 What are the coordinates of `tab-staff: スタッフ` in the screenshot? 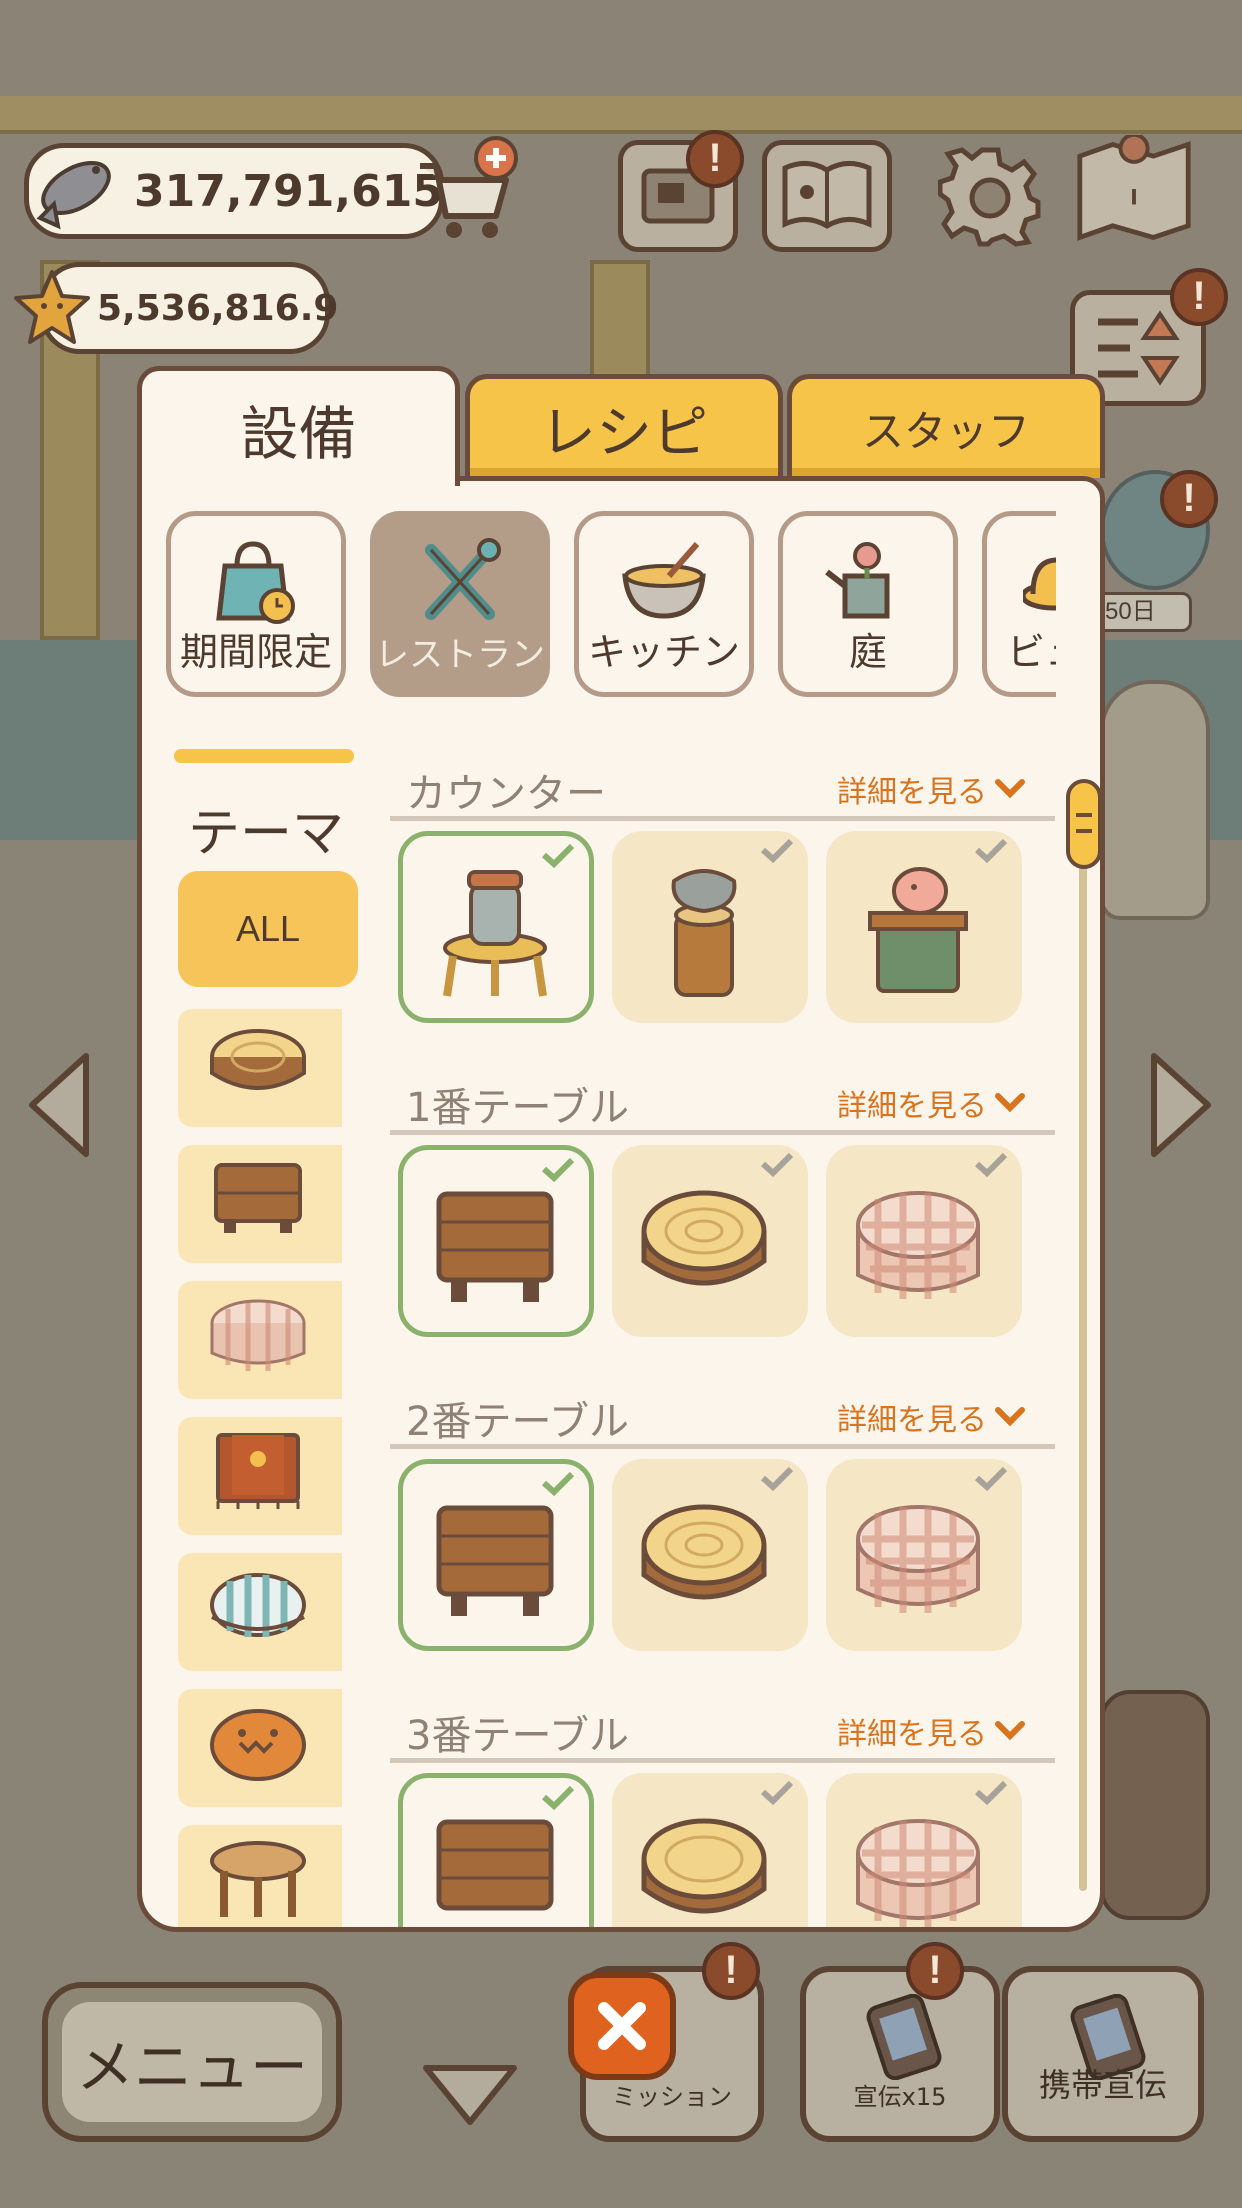 It's located at (946, 426).